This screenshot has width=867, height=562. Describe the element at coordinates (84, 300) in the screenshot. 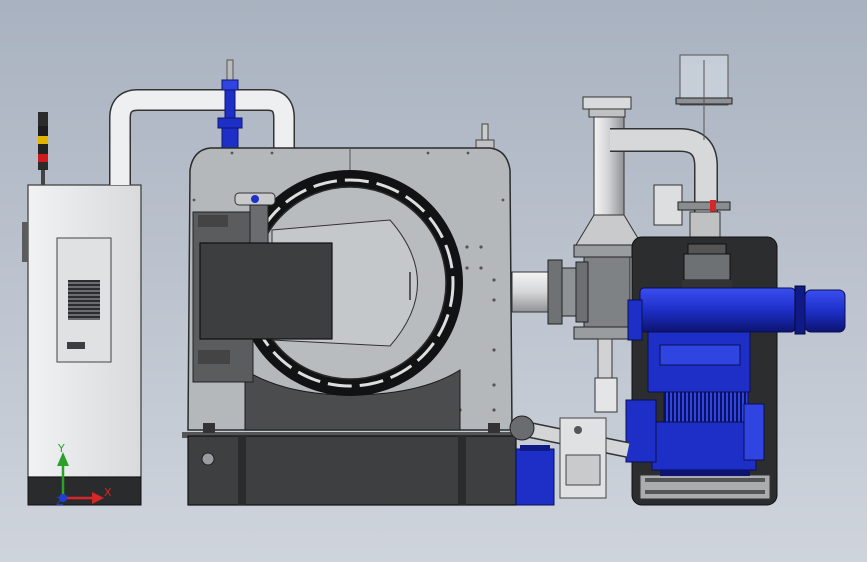

I see `cabinet-vent` at that location.